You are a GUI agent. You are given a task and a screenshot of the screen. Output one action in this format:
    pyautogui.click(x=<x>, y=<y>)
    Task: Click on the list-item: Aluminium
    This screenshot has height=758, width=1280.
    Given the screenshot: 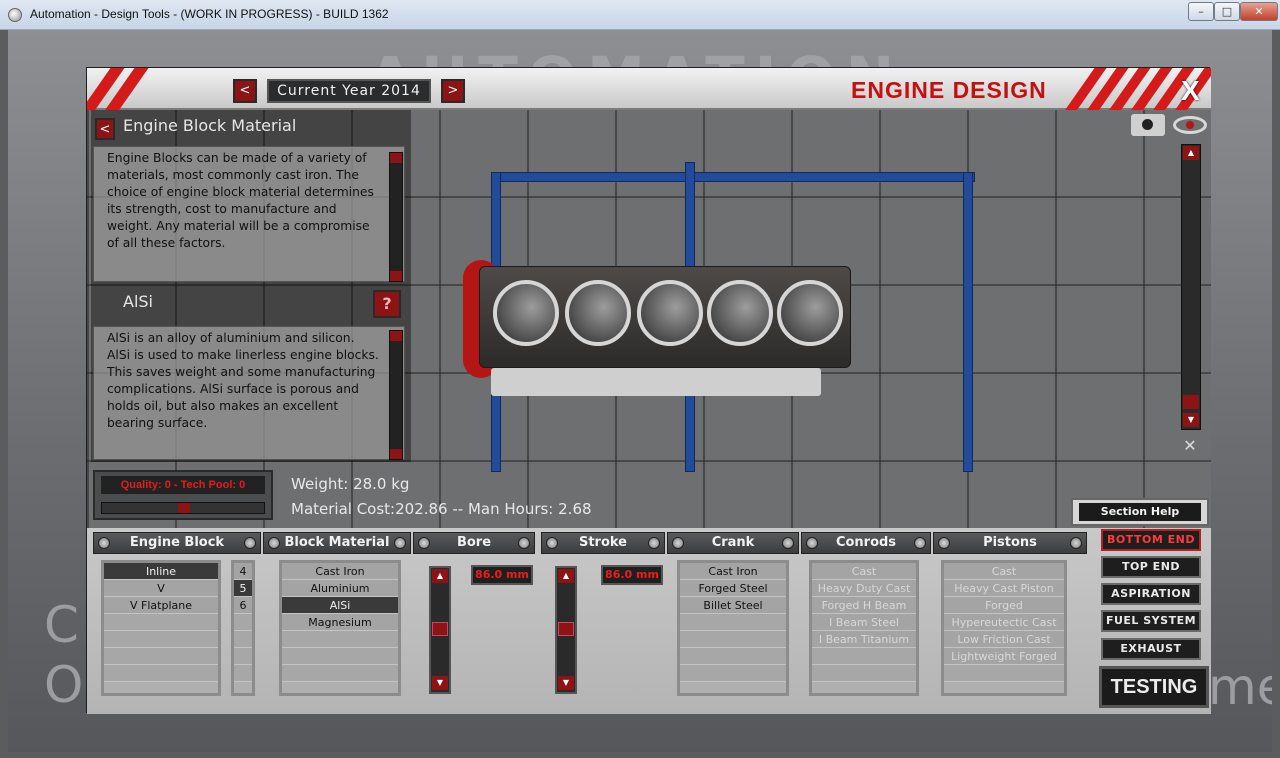 What is the action you would take?
    pyautogui.click(x=340, y=588)
    